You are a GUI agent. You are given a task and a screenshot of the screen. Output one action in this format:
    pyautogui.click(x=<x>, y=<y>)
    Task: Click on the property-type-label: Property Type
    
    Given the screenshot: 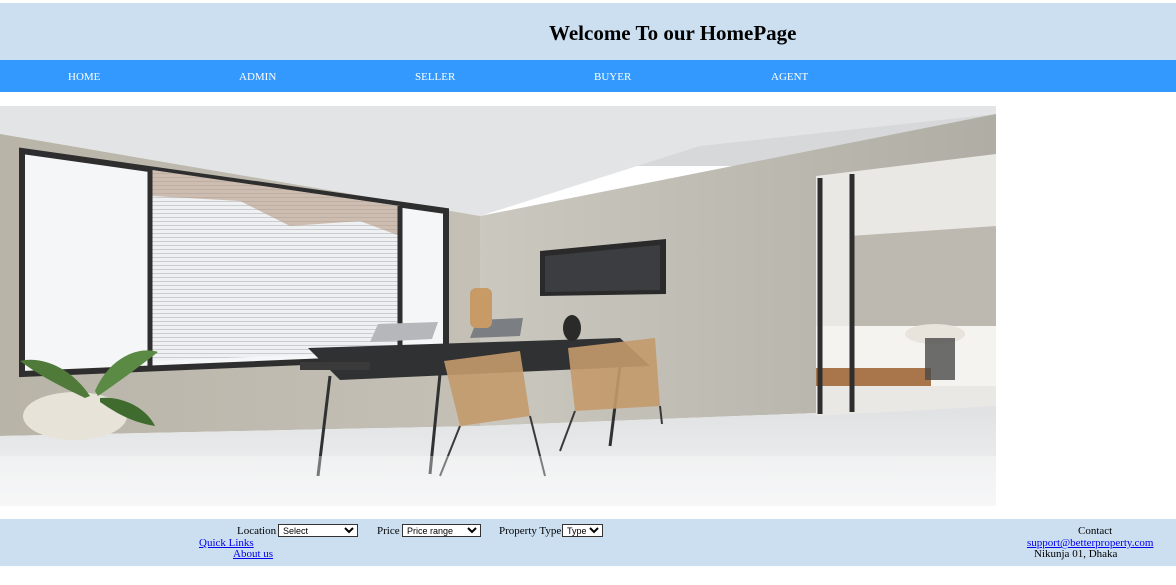 What is the action you would take?
    pyautogui.click(x=530, y=531)
    